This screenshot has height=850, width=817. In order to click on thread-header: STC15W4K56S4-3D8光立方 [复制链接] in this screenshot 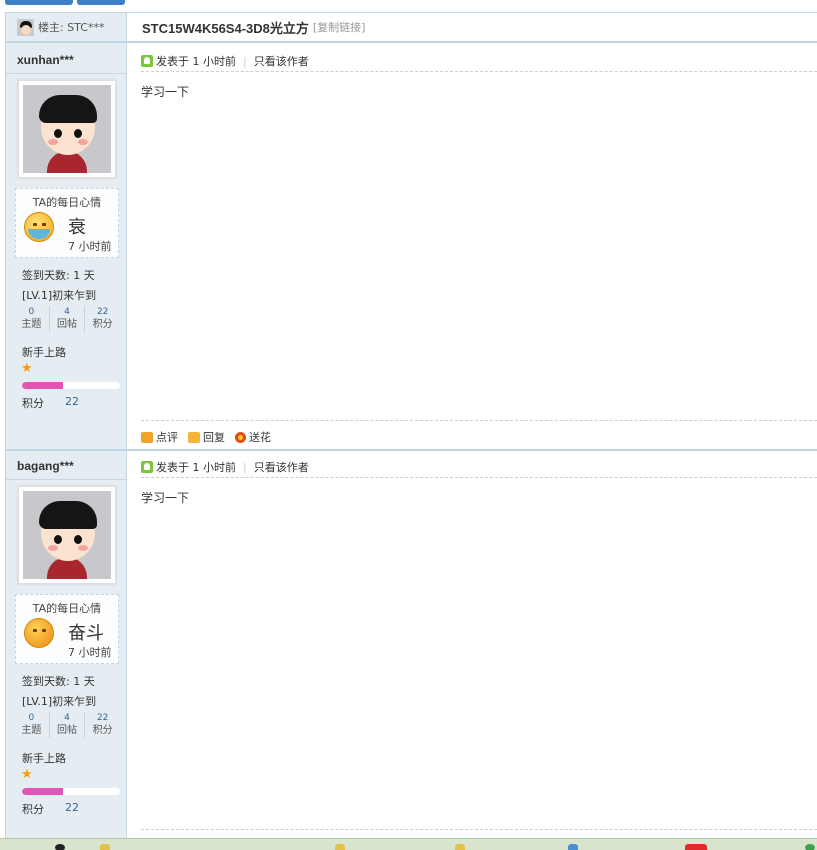, I will do `click(472, 28)`.